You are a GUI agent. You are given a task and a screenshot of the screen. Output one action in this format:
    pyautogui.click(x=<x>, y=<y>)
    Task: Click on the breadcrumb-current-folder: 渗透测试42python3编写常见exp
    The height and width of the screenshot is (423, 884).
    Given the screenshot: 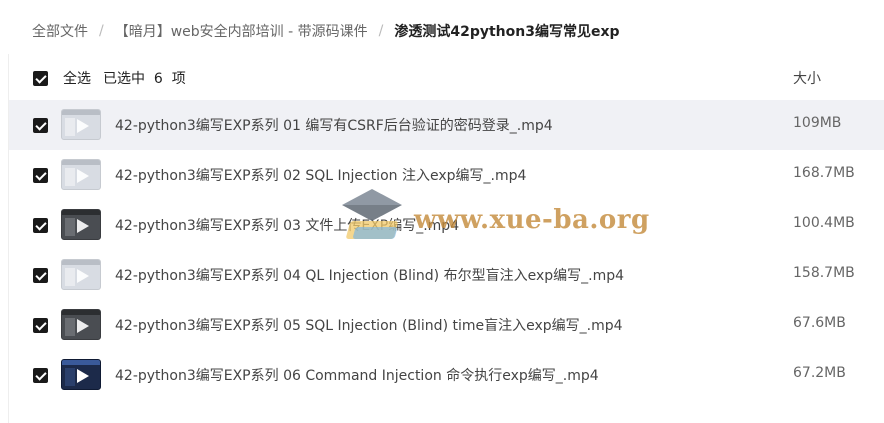 What is the action you would take?
    pyautogui.click(x=507, y=32)
    